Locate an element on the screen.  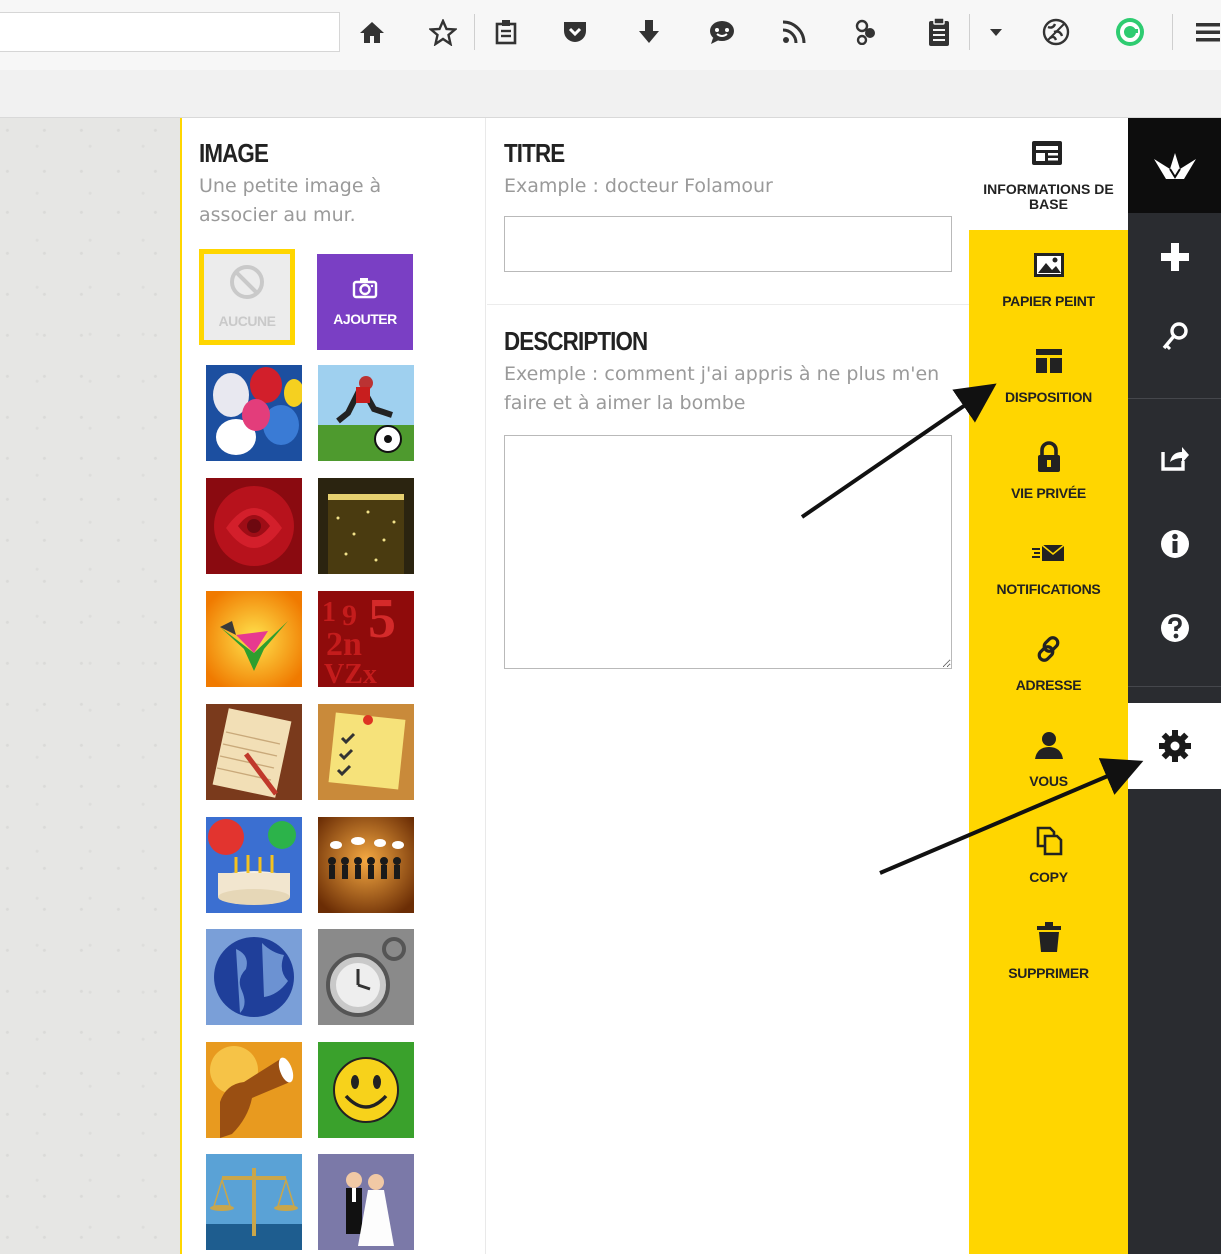
download-icon is located at coordinates (649, 32).